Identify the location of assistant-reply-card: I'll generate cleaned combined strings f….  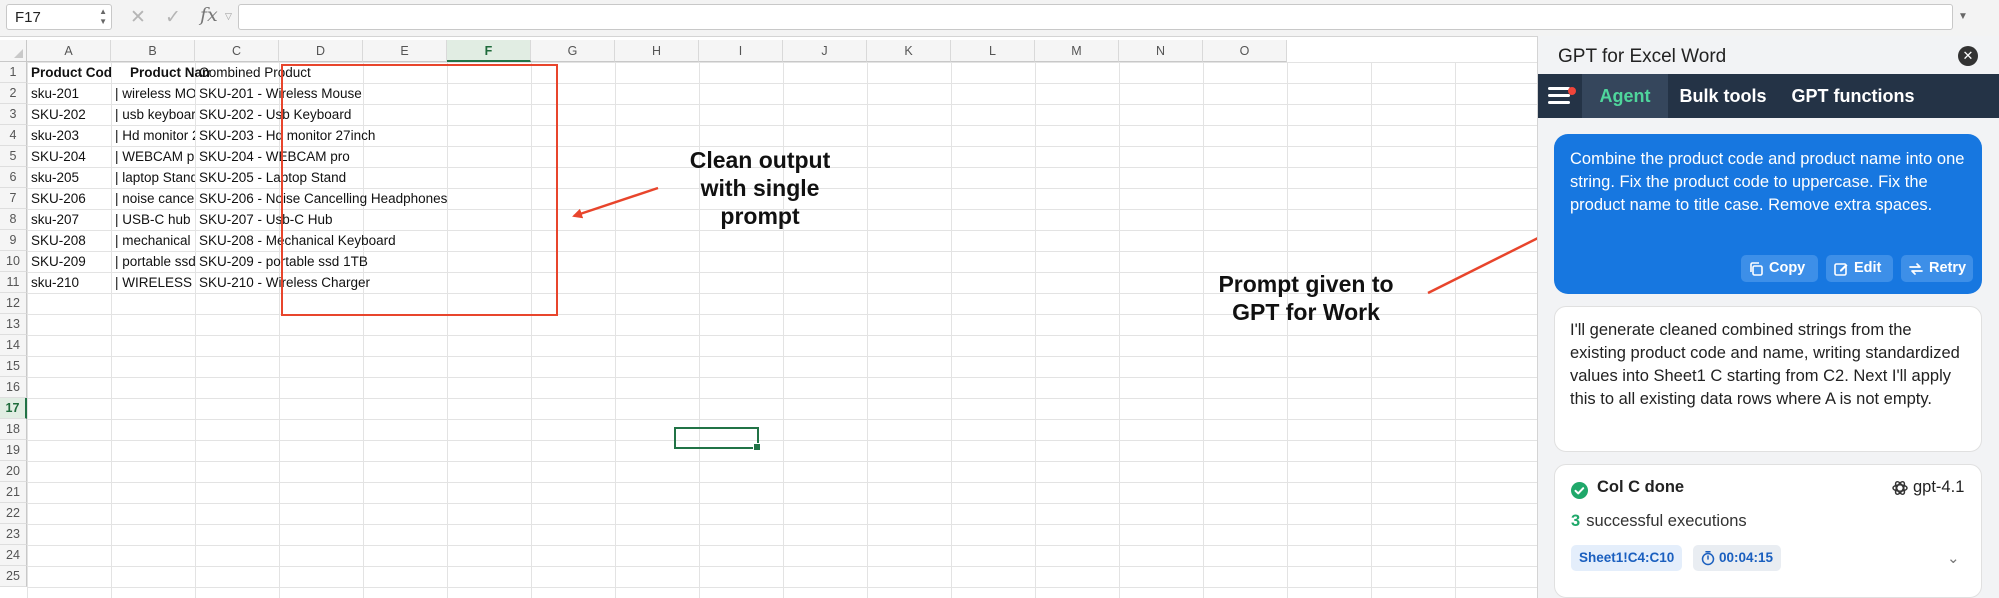
(1768, 379).